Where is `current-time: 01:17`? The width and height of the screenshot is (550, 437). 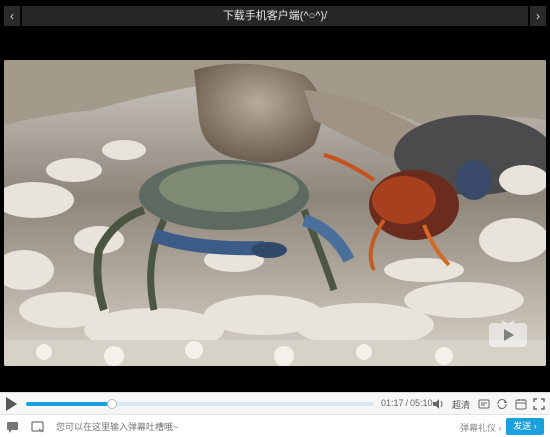
current-time: 01:17 is located at coordinates (392, 403).